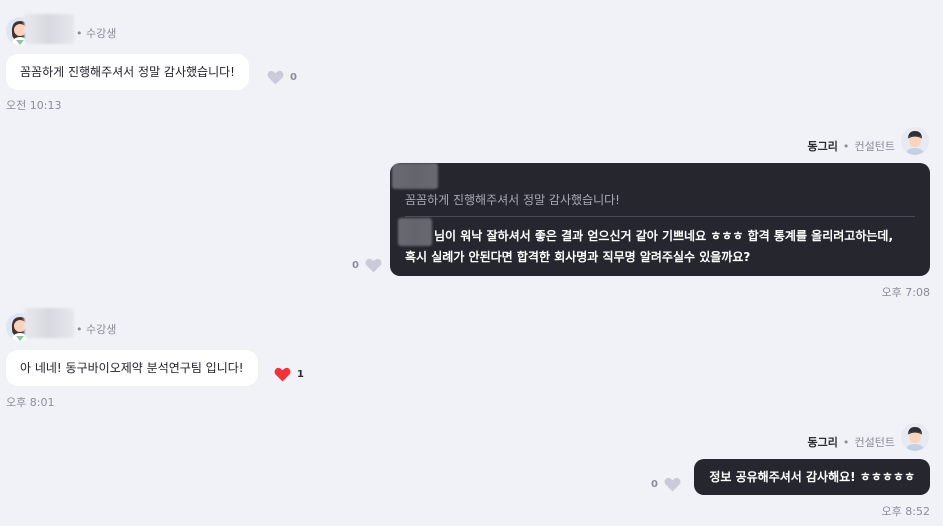  I want to click on message-text: 꼼꼼하게 진행해주셔서 정말 감사했습니다!, so click(127, 72).